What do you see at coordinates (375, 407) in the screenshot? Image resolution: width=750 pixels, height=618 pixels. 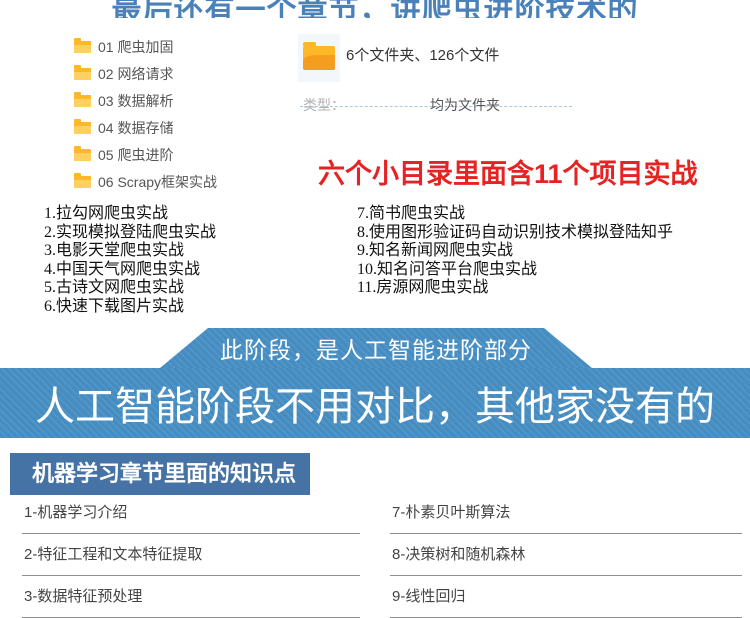 I see `banner-title: 人工智能阶段不用对比，其他家没有的` at bounding box center [375, 407].